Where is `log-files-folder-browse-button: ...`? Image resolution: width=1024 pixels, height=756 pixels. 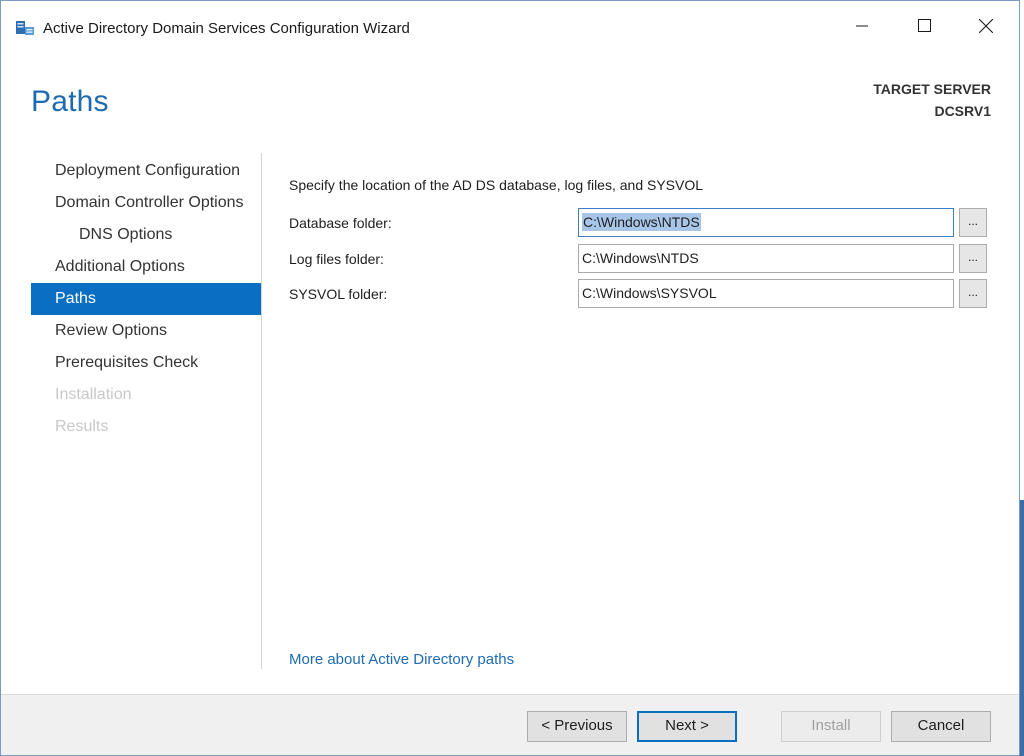
log-files-folder-browse-button: ... is located at coordinates (973, 258).